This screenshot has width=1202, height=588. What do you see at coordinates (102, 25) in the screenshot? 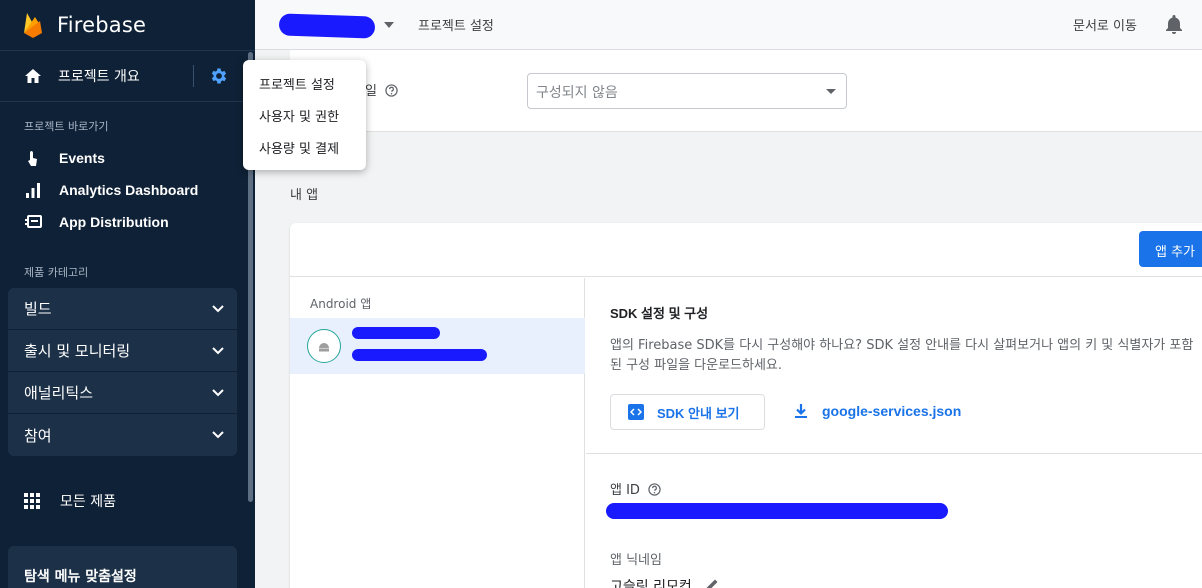
I see `brand-name: Firebase` at bounding box center [102, 25].